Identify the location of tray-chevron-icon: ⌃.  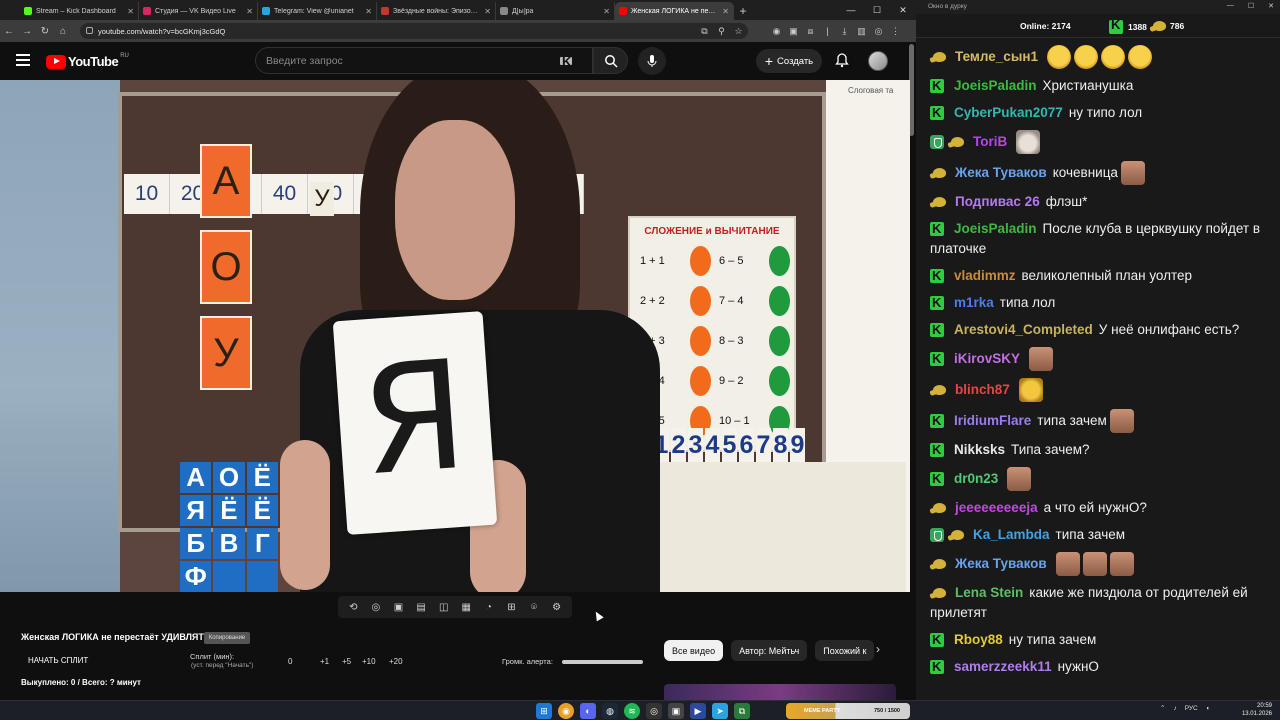
(1162, 708).